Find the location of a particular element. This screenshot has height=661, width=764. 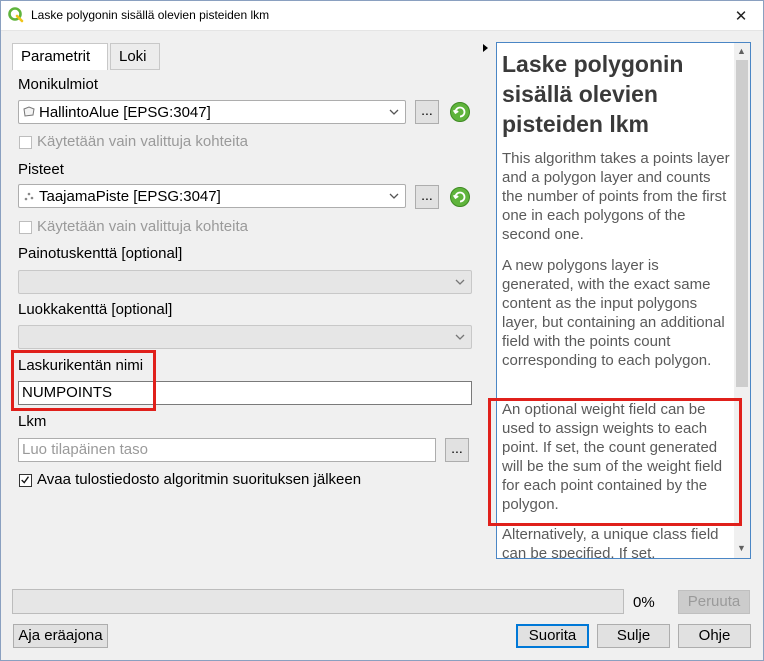

polygons-iterate-button is located at coordinates (460, 112).